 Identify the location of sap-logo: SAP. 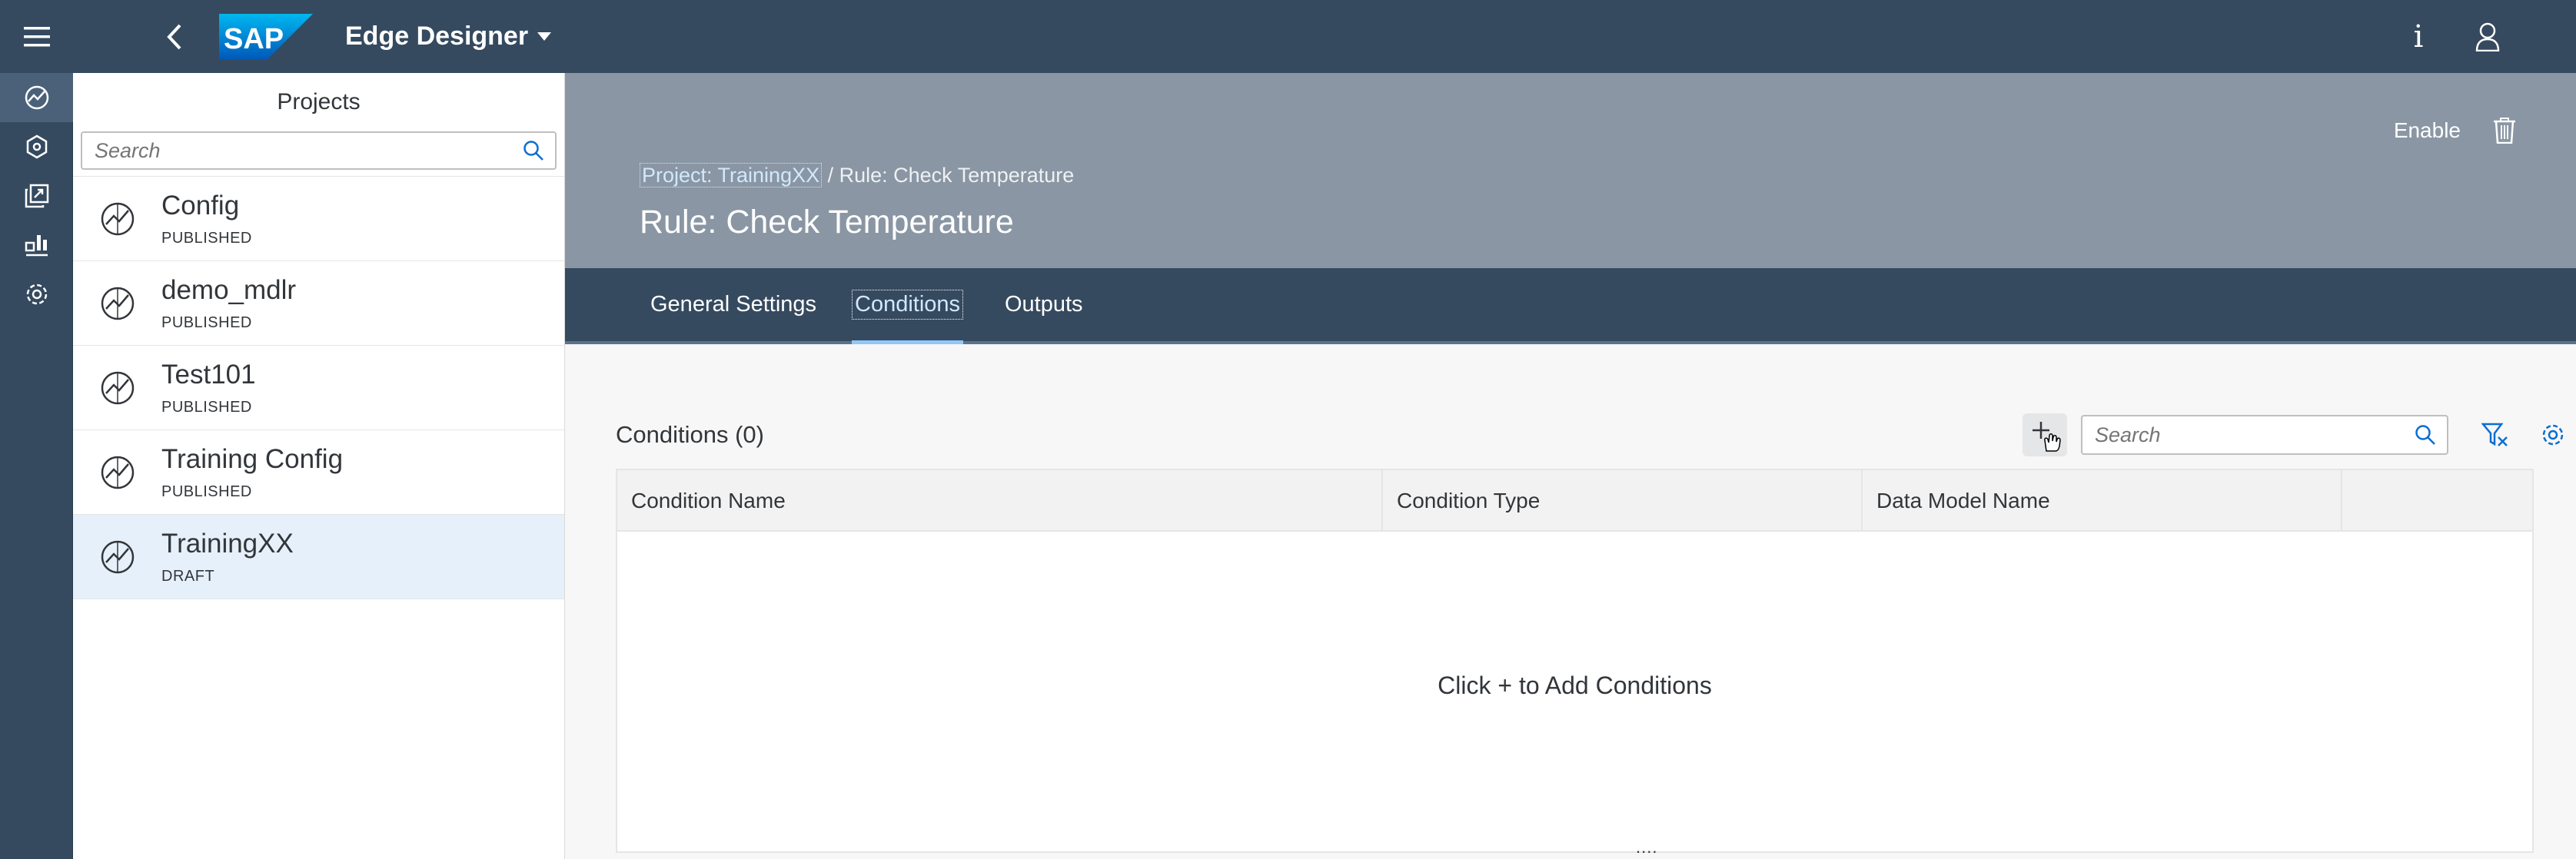
(266, 36).